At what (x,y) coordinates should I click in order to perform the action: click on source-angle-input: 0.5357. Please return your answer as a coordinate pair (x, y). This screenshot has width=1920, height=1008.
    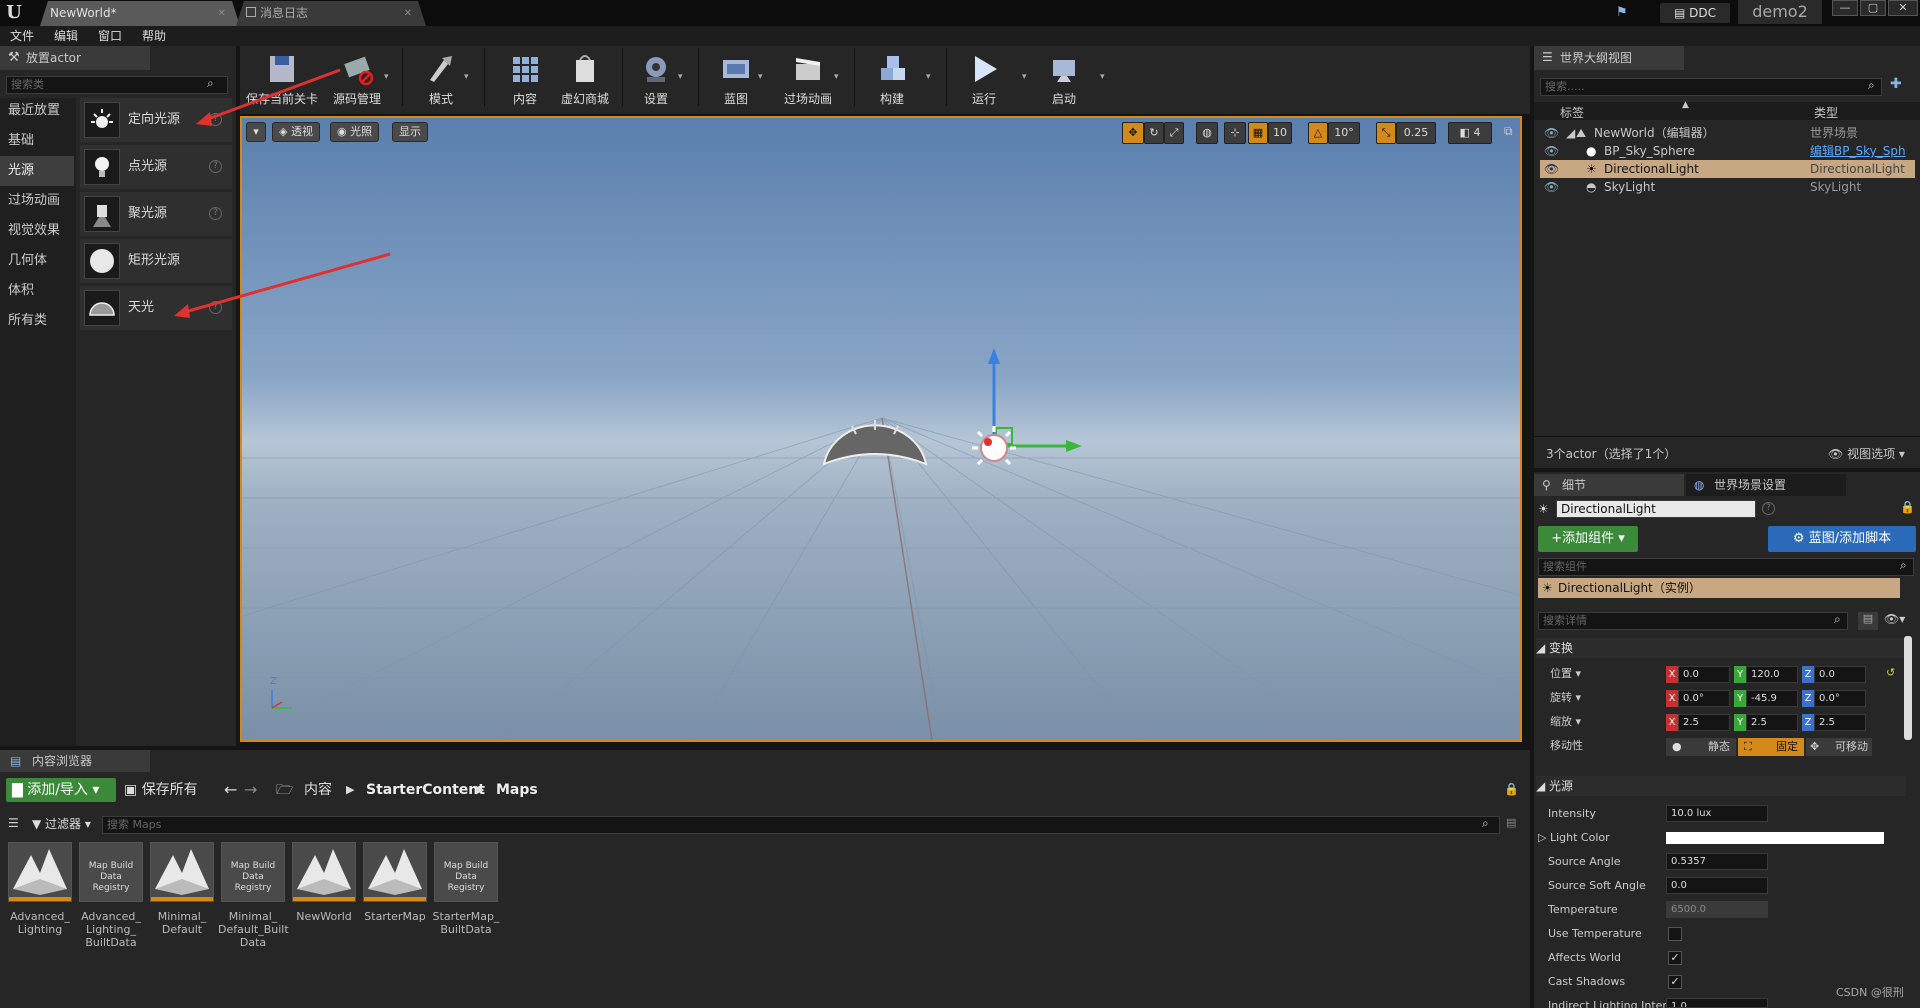
    Looking at the image, I should click on (1717, 861).